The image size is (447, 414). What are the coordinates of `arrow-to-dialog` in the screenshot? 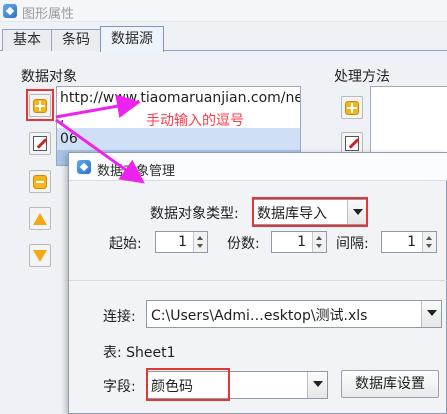 It's located at (100, 151).